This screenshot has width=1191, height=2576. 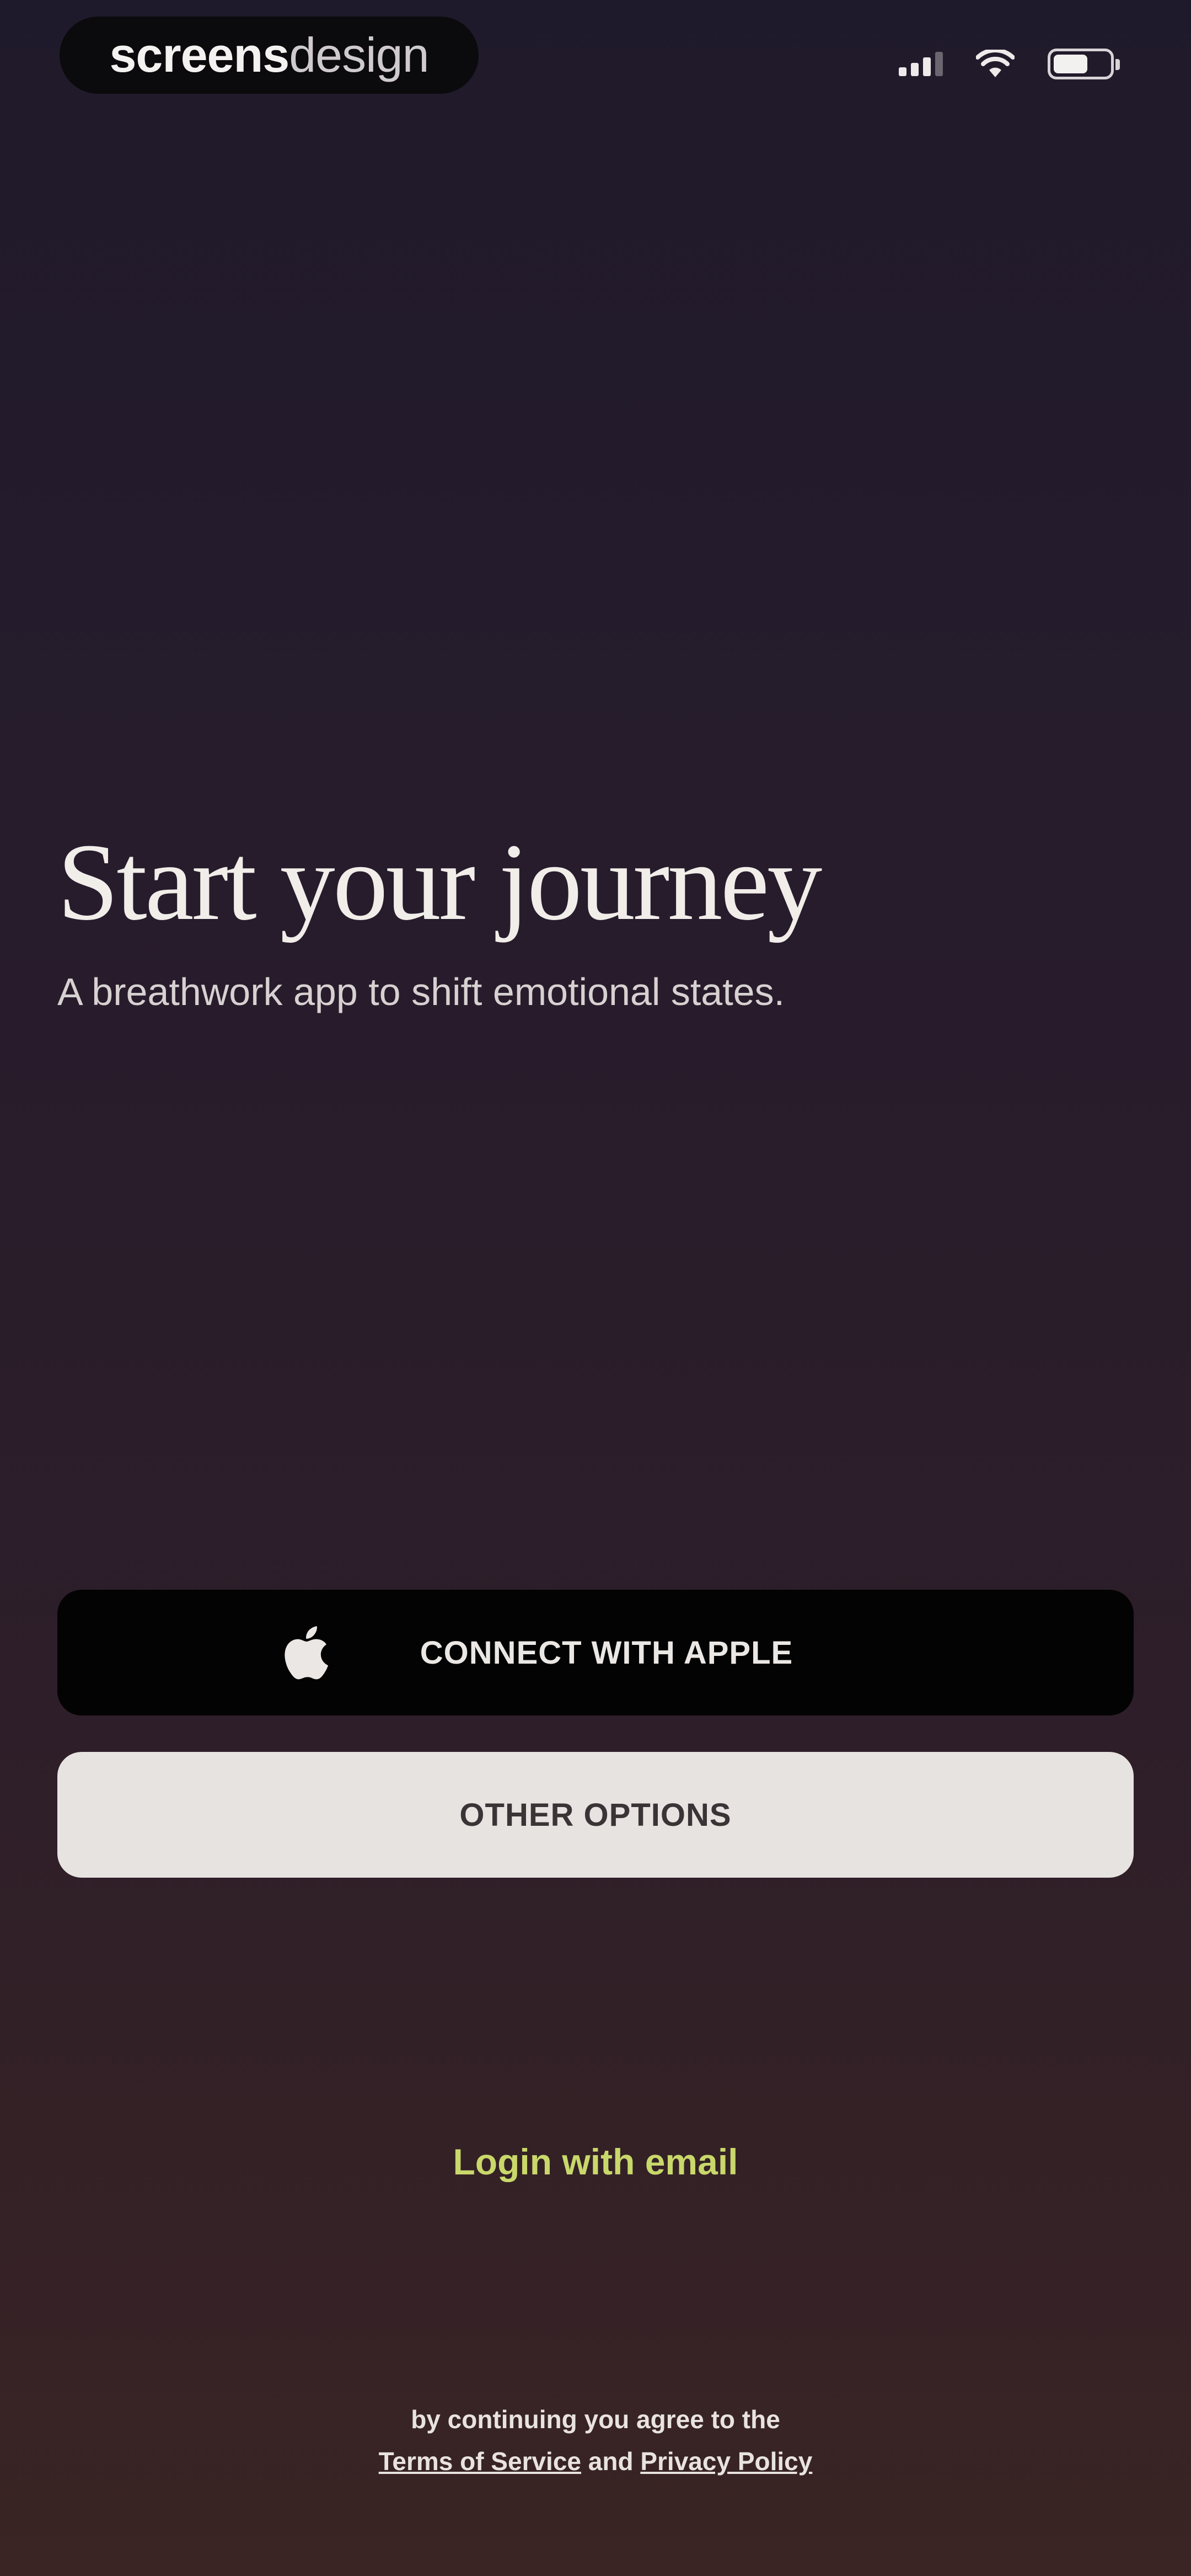 I want to click on terms-of-service-link: Terms of Service, so click(x=480, y=2461).